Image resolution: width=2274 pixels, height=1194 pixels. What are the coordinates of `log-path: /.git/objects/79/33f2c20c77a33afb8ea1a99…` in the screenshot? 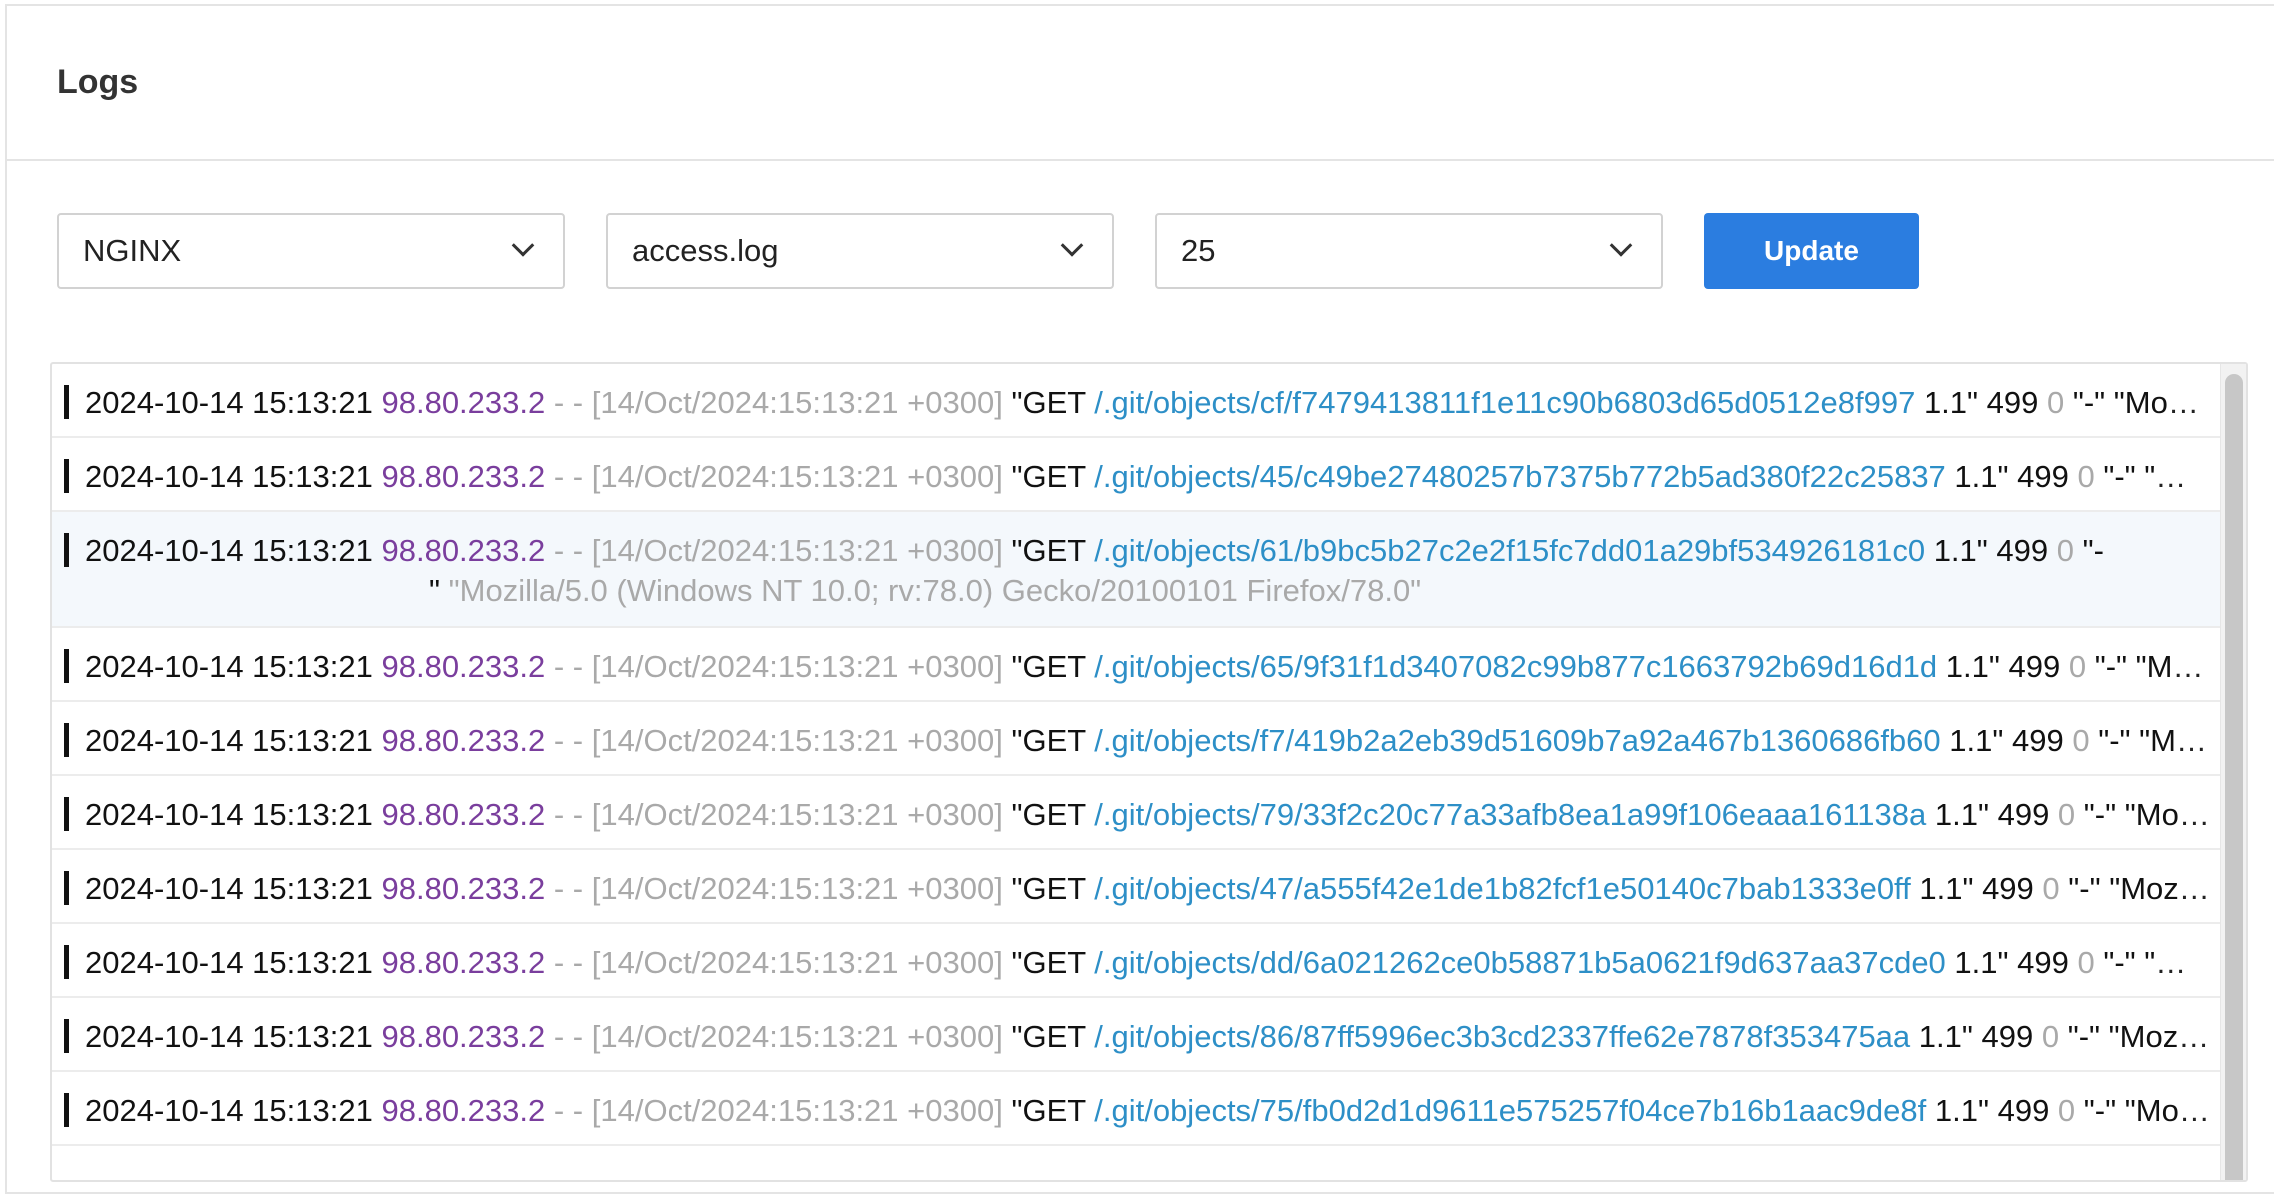 It's located at (1510, 814).